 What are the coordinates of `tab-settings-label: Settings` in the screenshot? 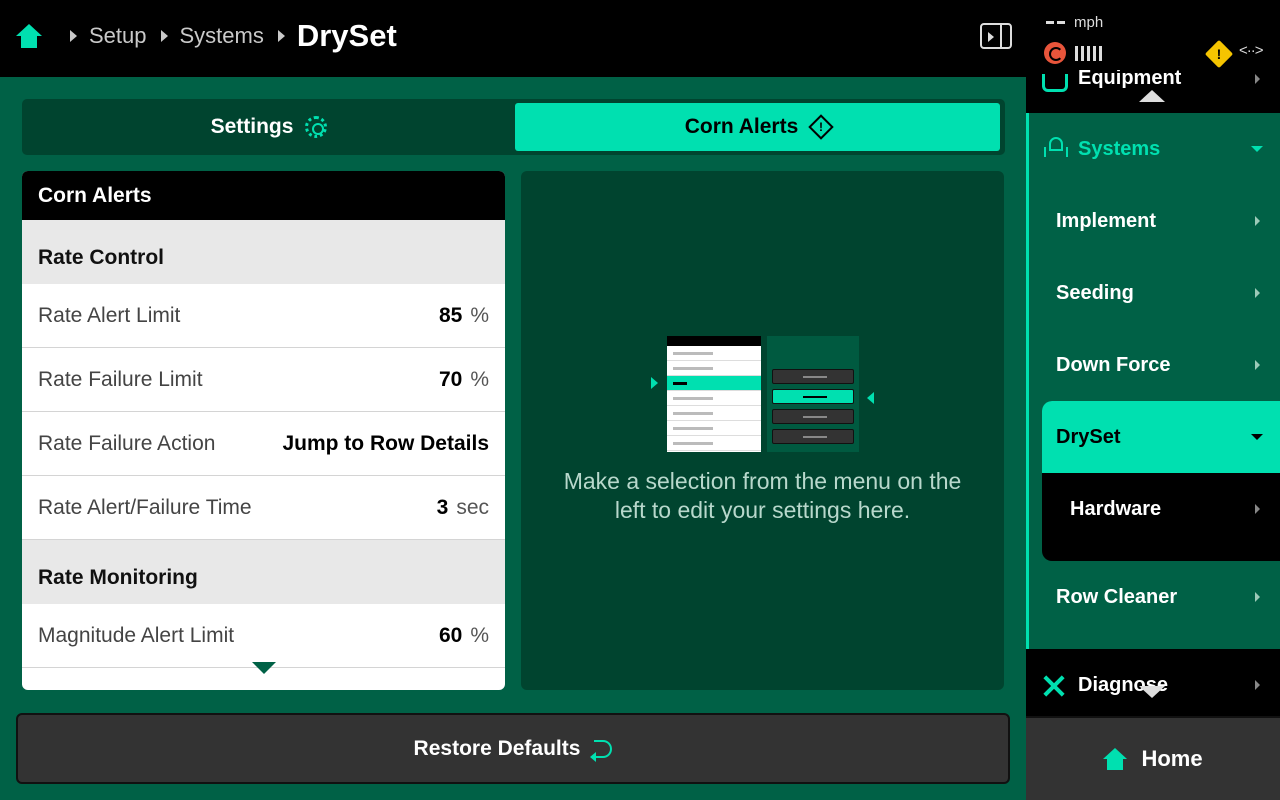 It's located at (252, 126).